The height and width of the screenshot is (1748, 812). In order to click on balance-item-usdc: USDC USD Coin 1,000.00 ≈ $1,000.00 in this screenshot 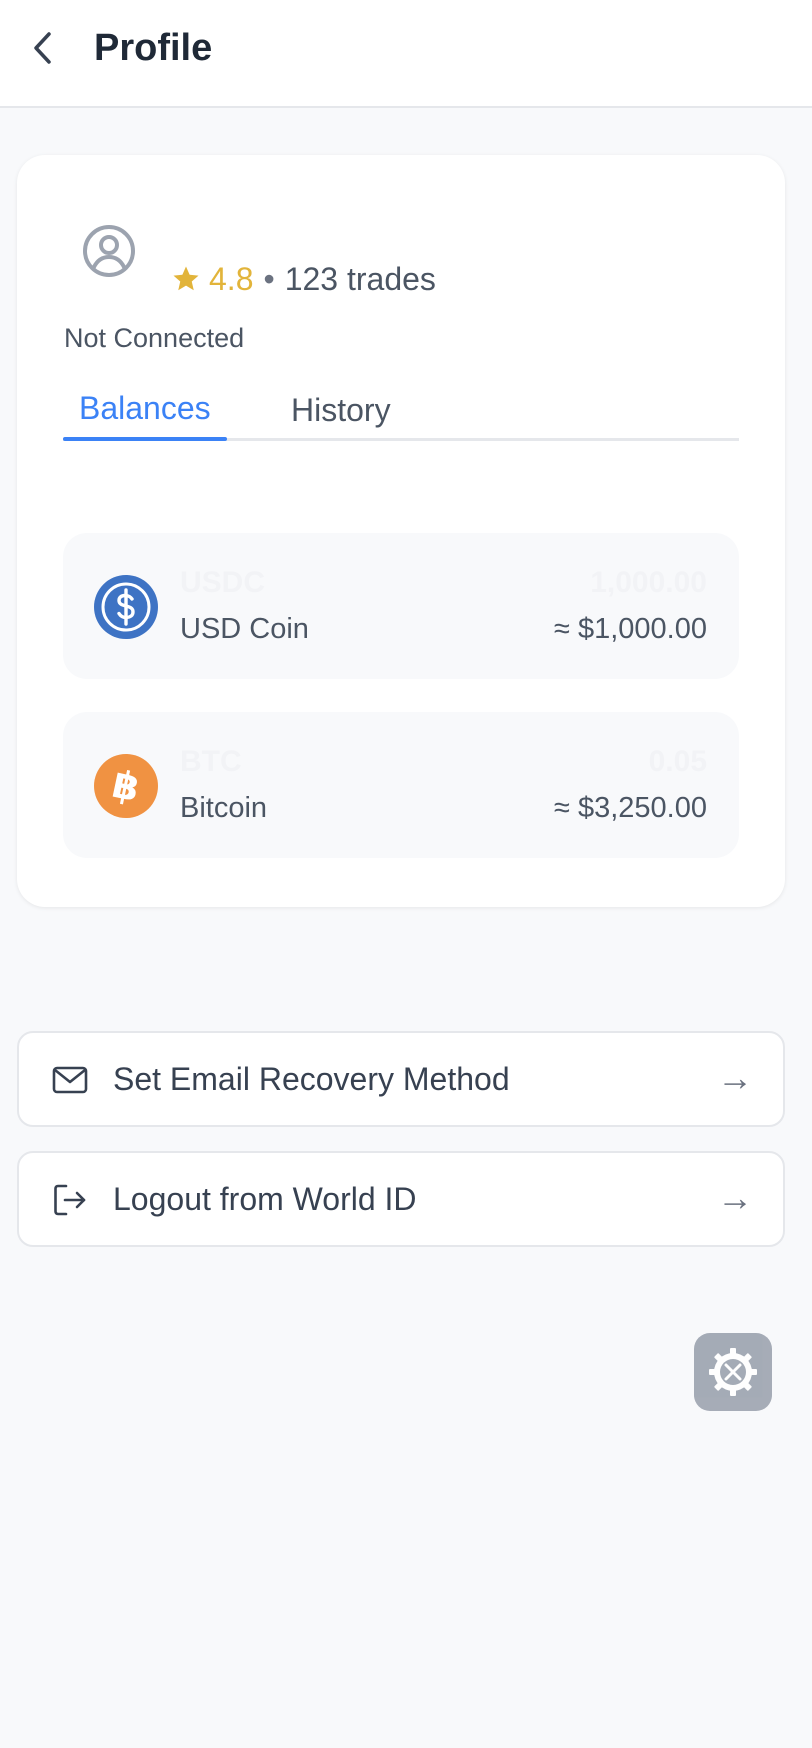, I will do `click(401, 606)`.